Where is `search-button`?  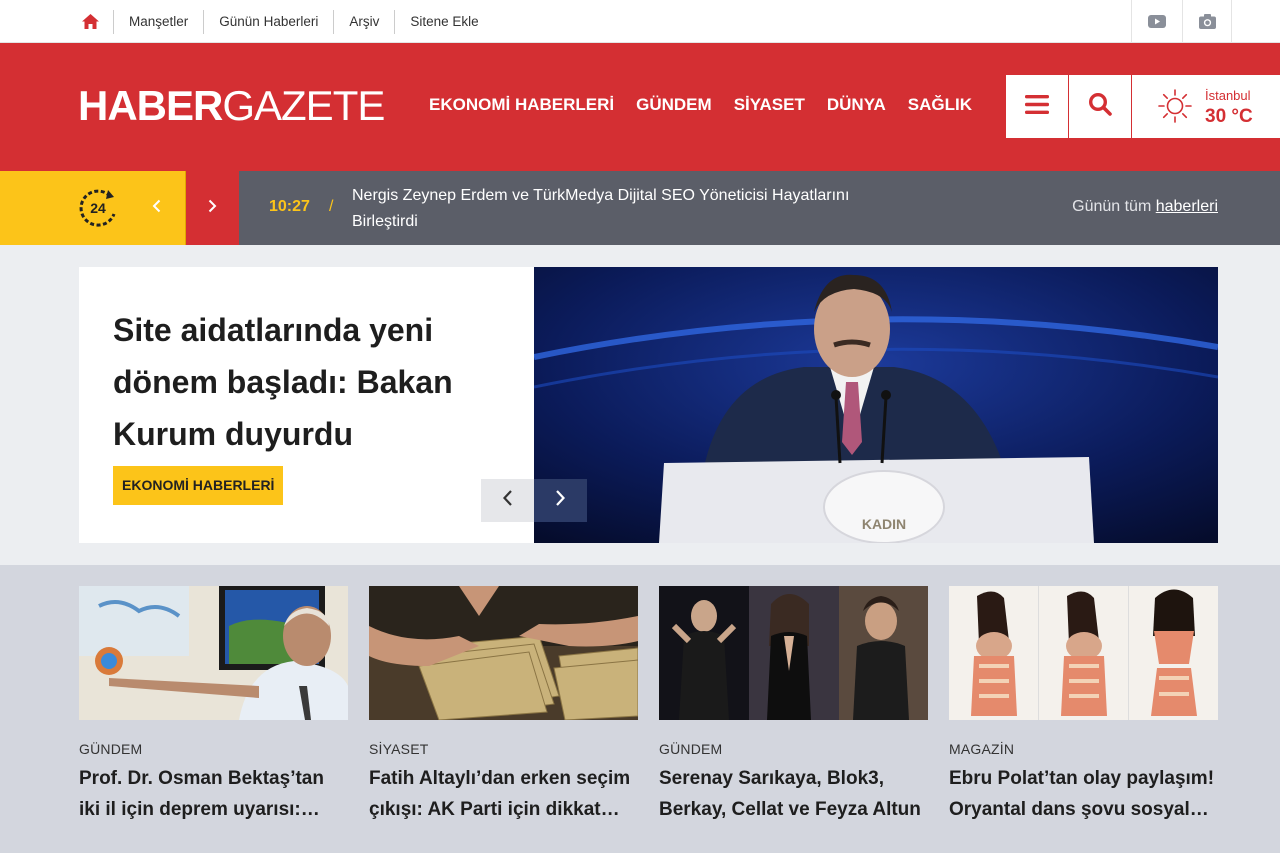 search-button is located at coordinates (1100, 106).